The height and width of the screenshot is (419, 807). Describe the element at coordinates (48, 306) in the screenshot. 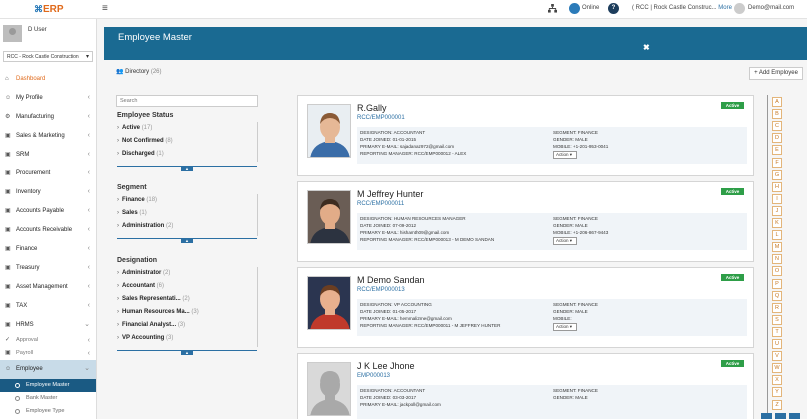

I see `sidebar-item: ▣ TAX ‹` at that location.